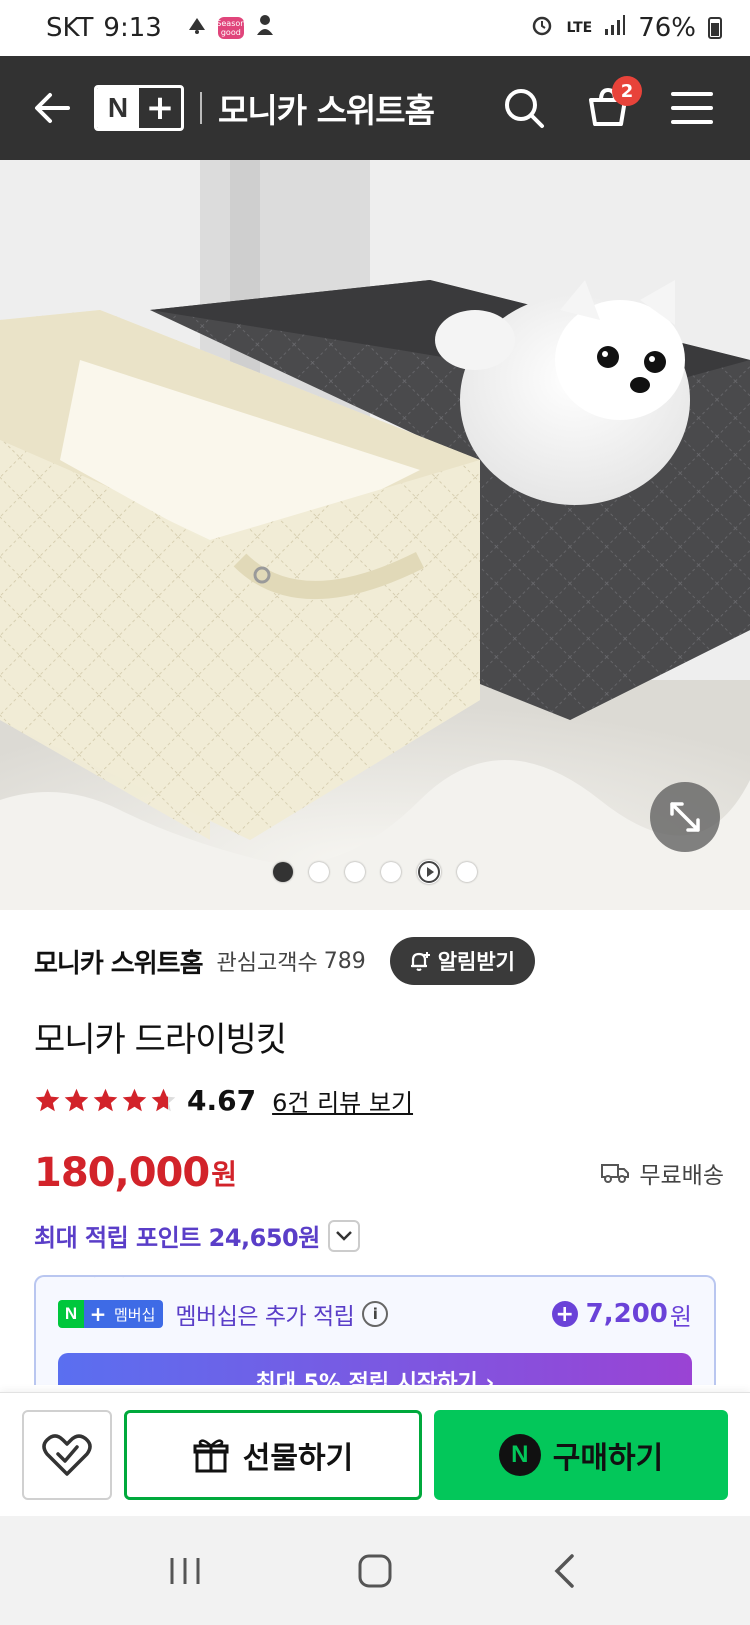 Image resolution: width=750 pixels, height=1625 pixels. What do you see at coordinates (267, 963) in the screenshot?
I see `interest-label: 관심고객수` at bounding box center [267, 963].